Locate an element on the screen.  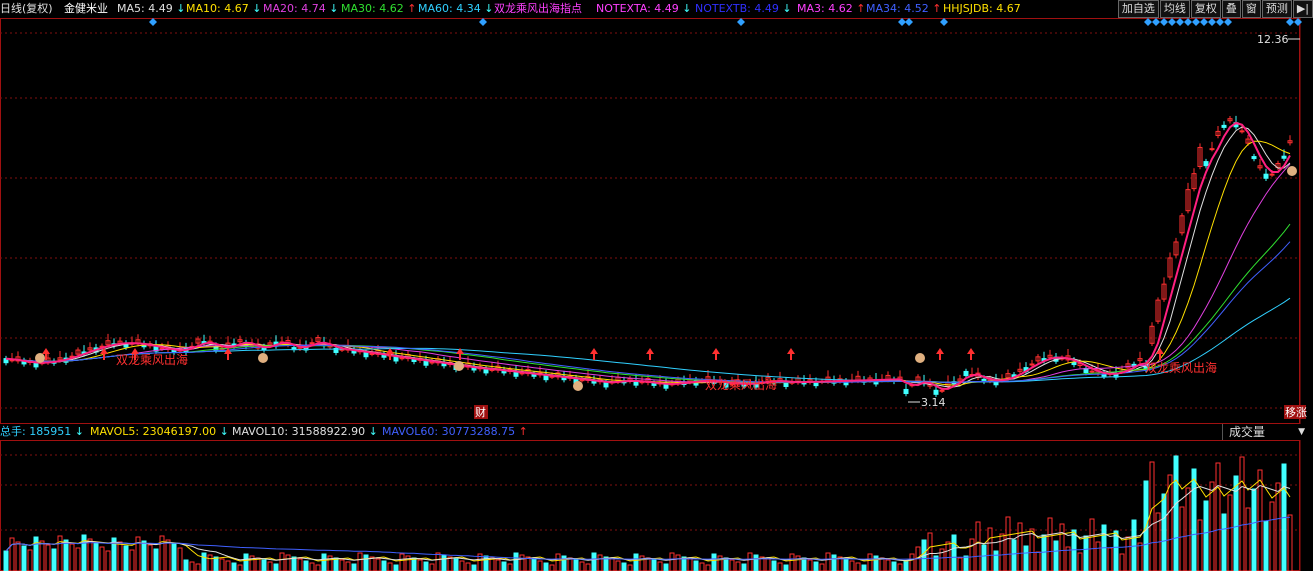
event-marker-transfer: 移涨 is located at coordinates (1296, 412).